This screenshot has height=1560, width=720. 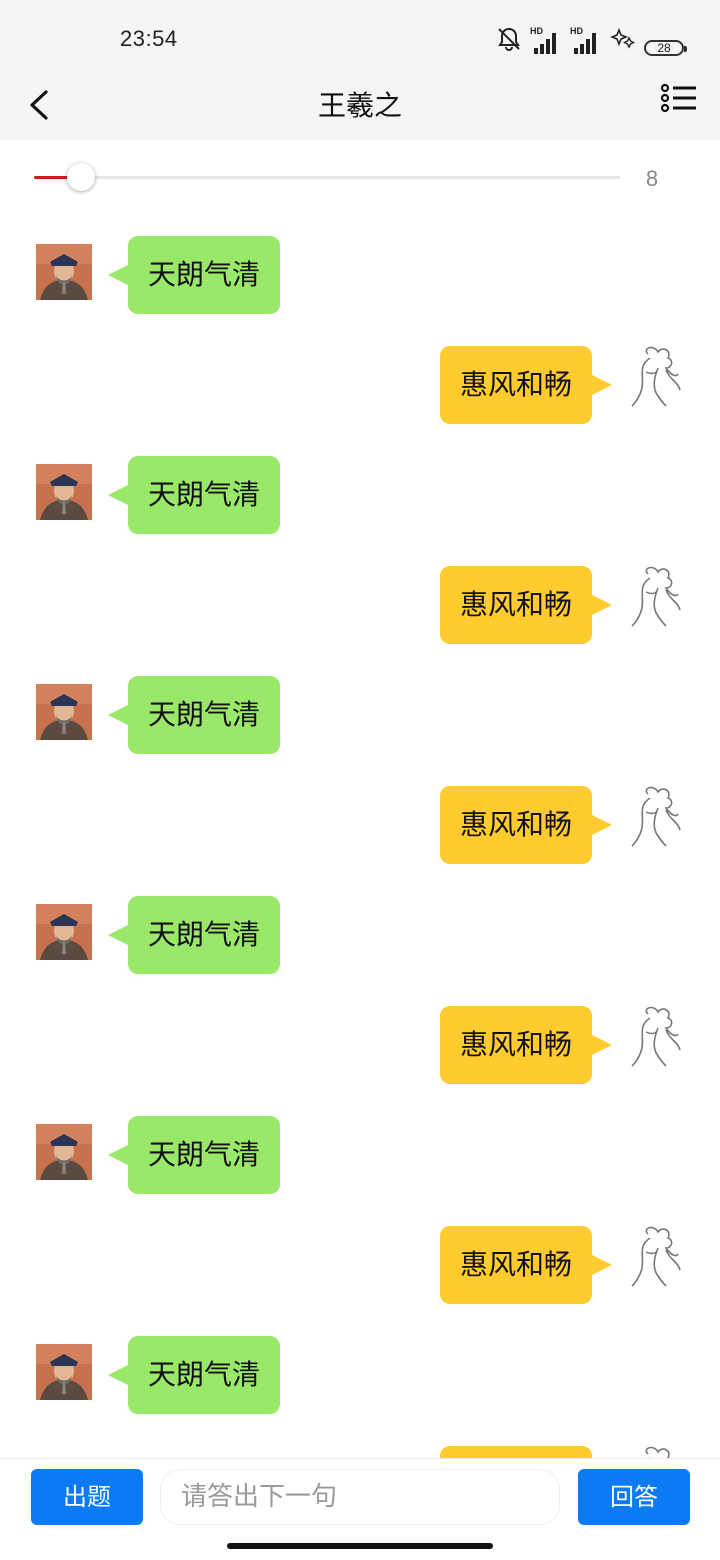 I want to click on list-icon, so click(x=678, y=98).